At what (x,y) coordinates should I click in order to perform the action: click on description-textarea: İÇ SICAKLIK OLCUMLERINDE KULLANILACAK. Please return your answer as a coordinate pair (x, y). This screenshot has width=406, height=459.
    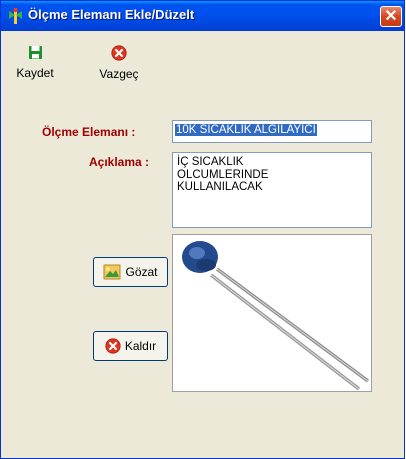
    Looking at the image, I should click on (272, 190).